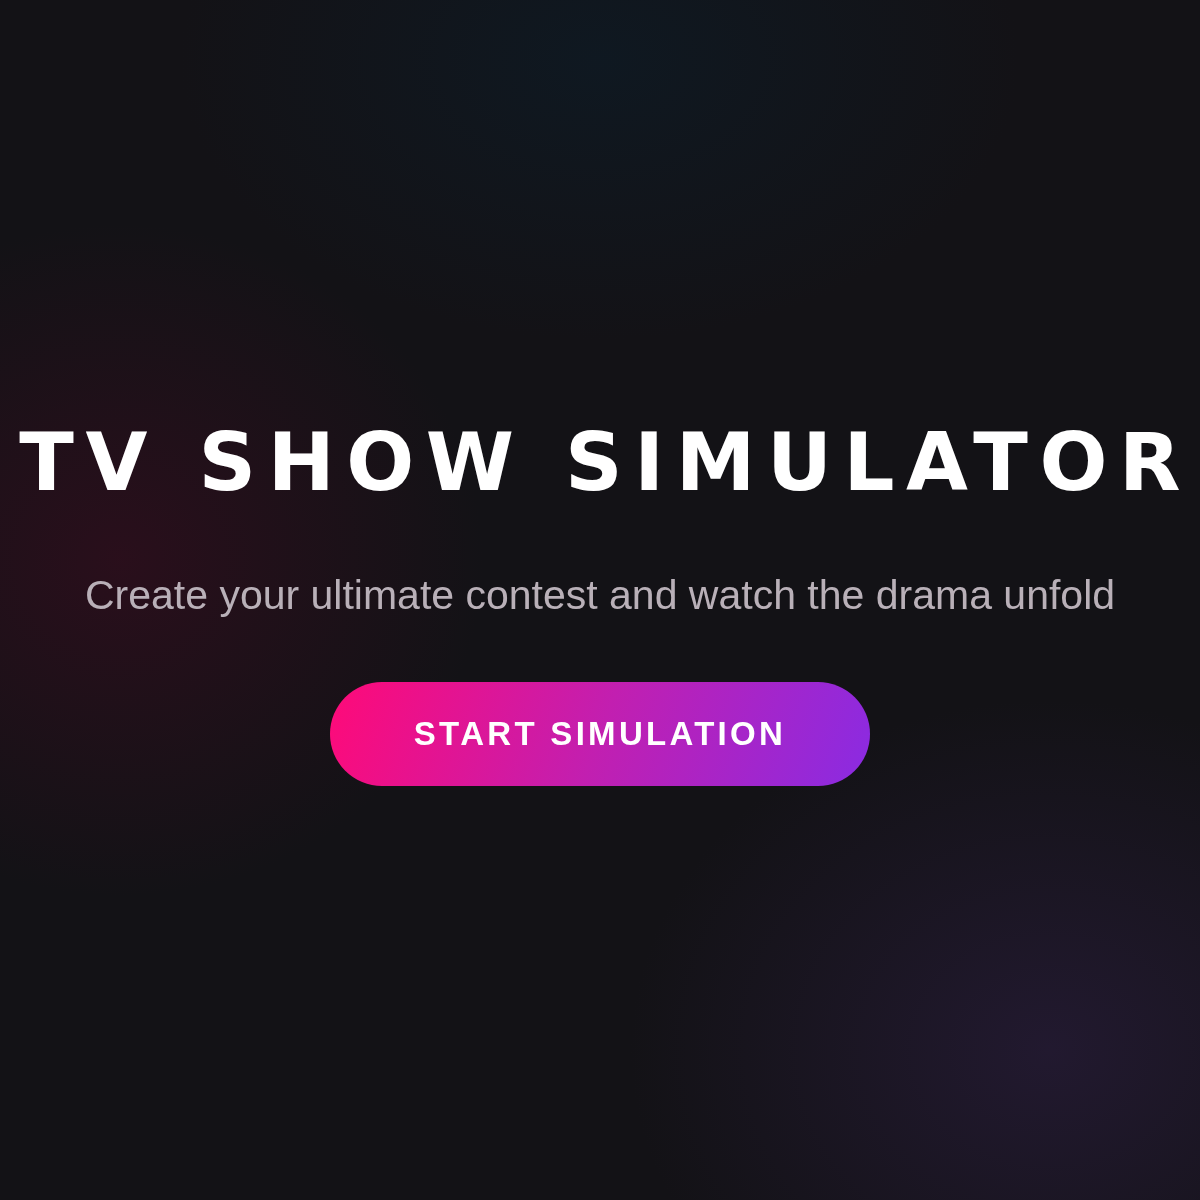 This screenshot has width=1200, height=1200. I want to click on tagline: Create your ultimate contest and watch the drama unfold, so click(600, 595).